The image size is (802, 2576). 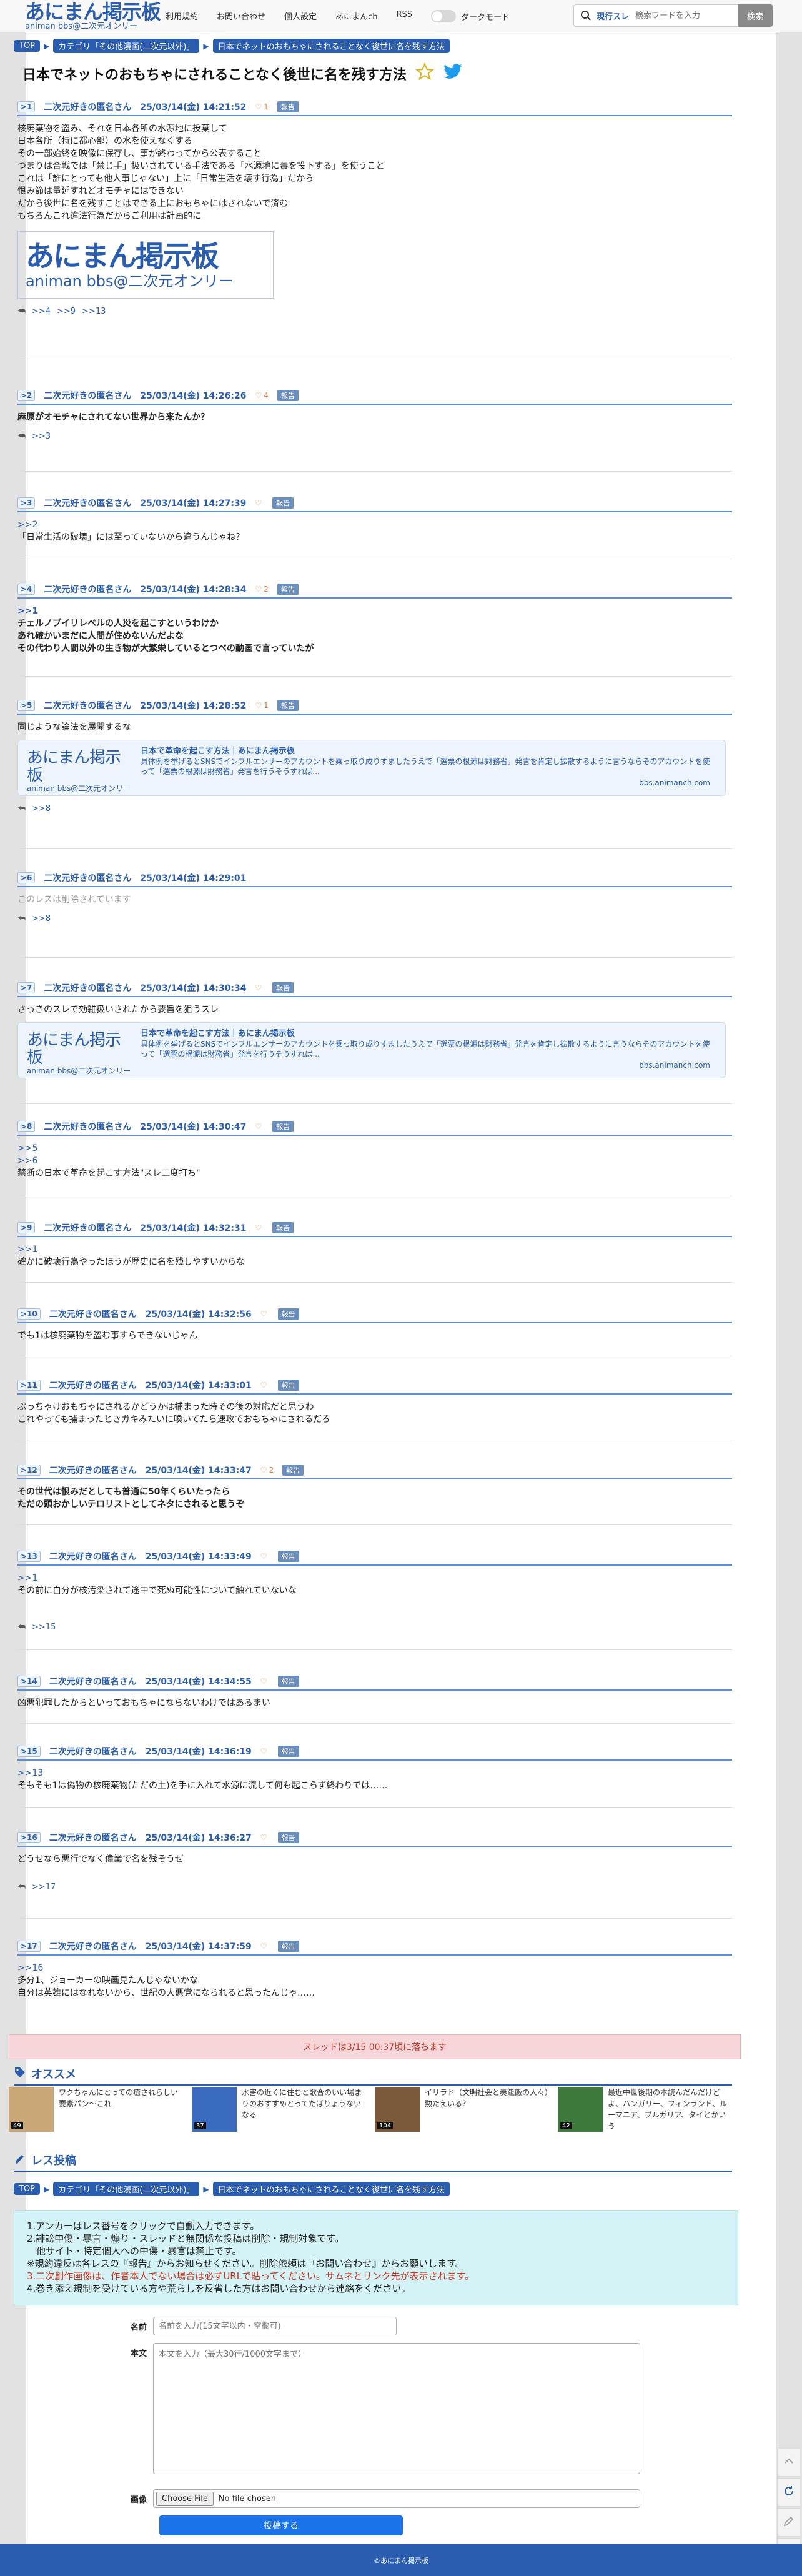 What do you see at coordinates (27, 589) in the screenshot?
I see `post-number: >4` at bounding box center [27, 589].